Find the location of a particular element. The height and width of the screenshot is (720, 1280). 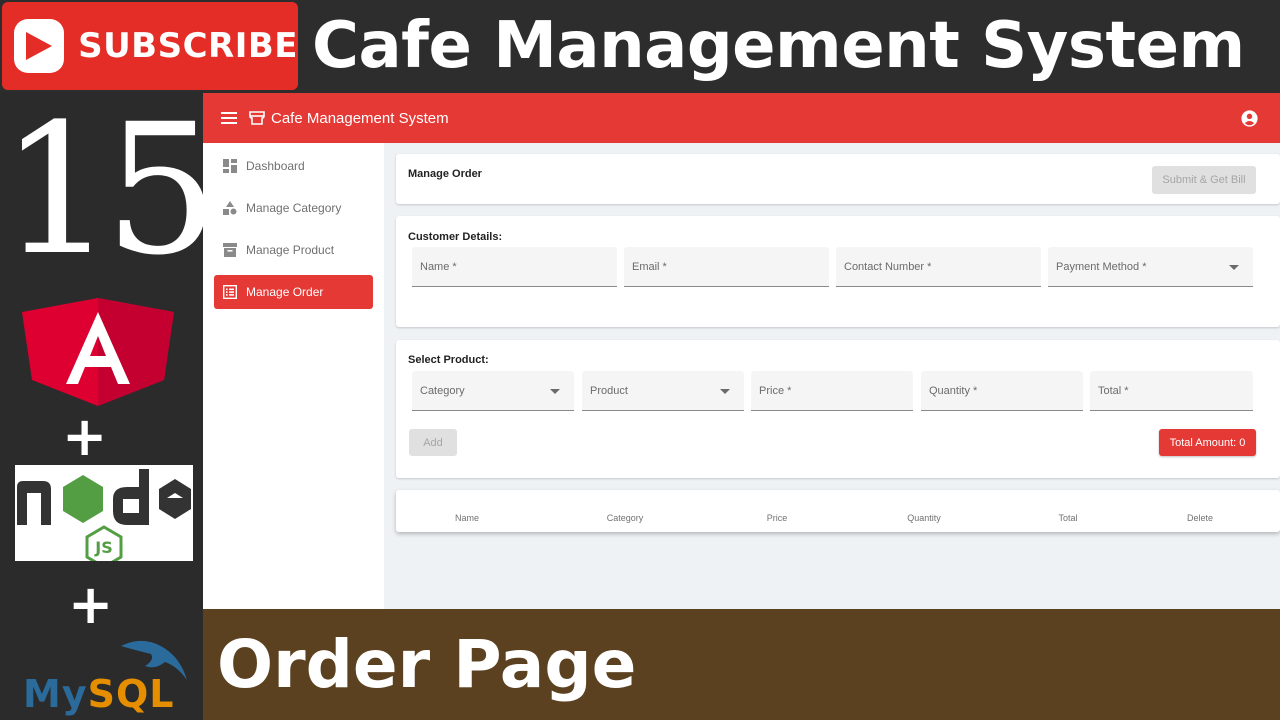

manage-order-card: Manage Order Submit & Get Bill is located at coordinates (838, 179).